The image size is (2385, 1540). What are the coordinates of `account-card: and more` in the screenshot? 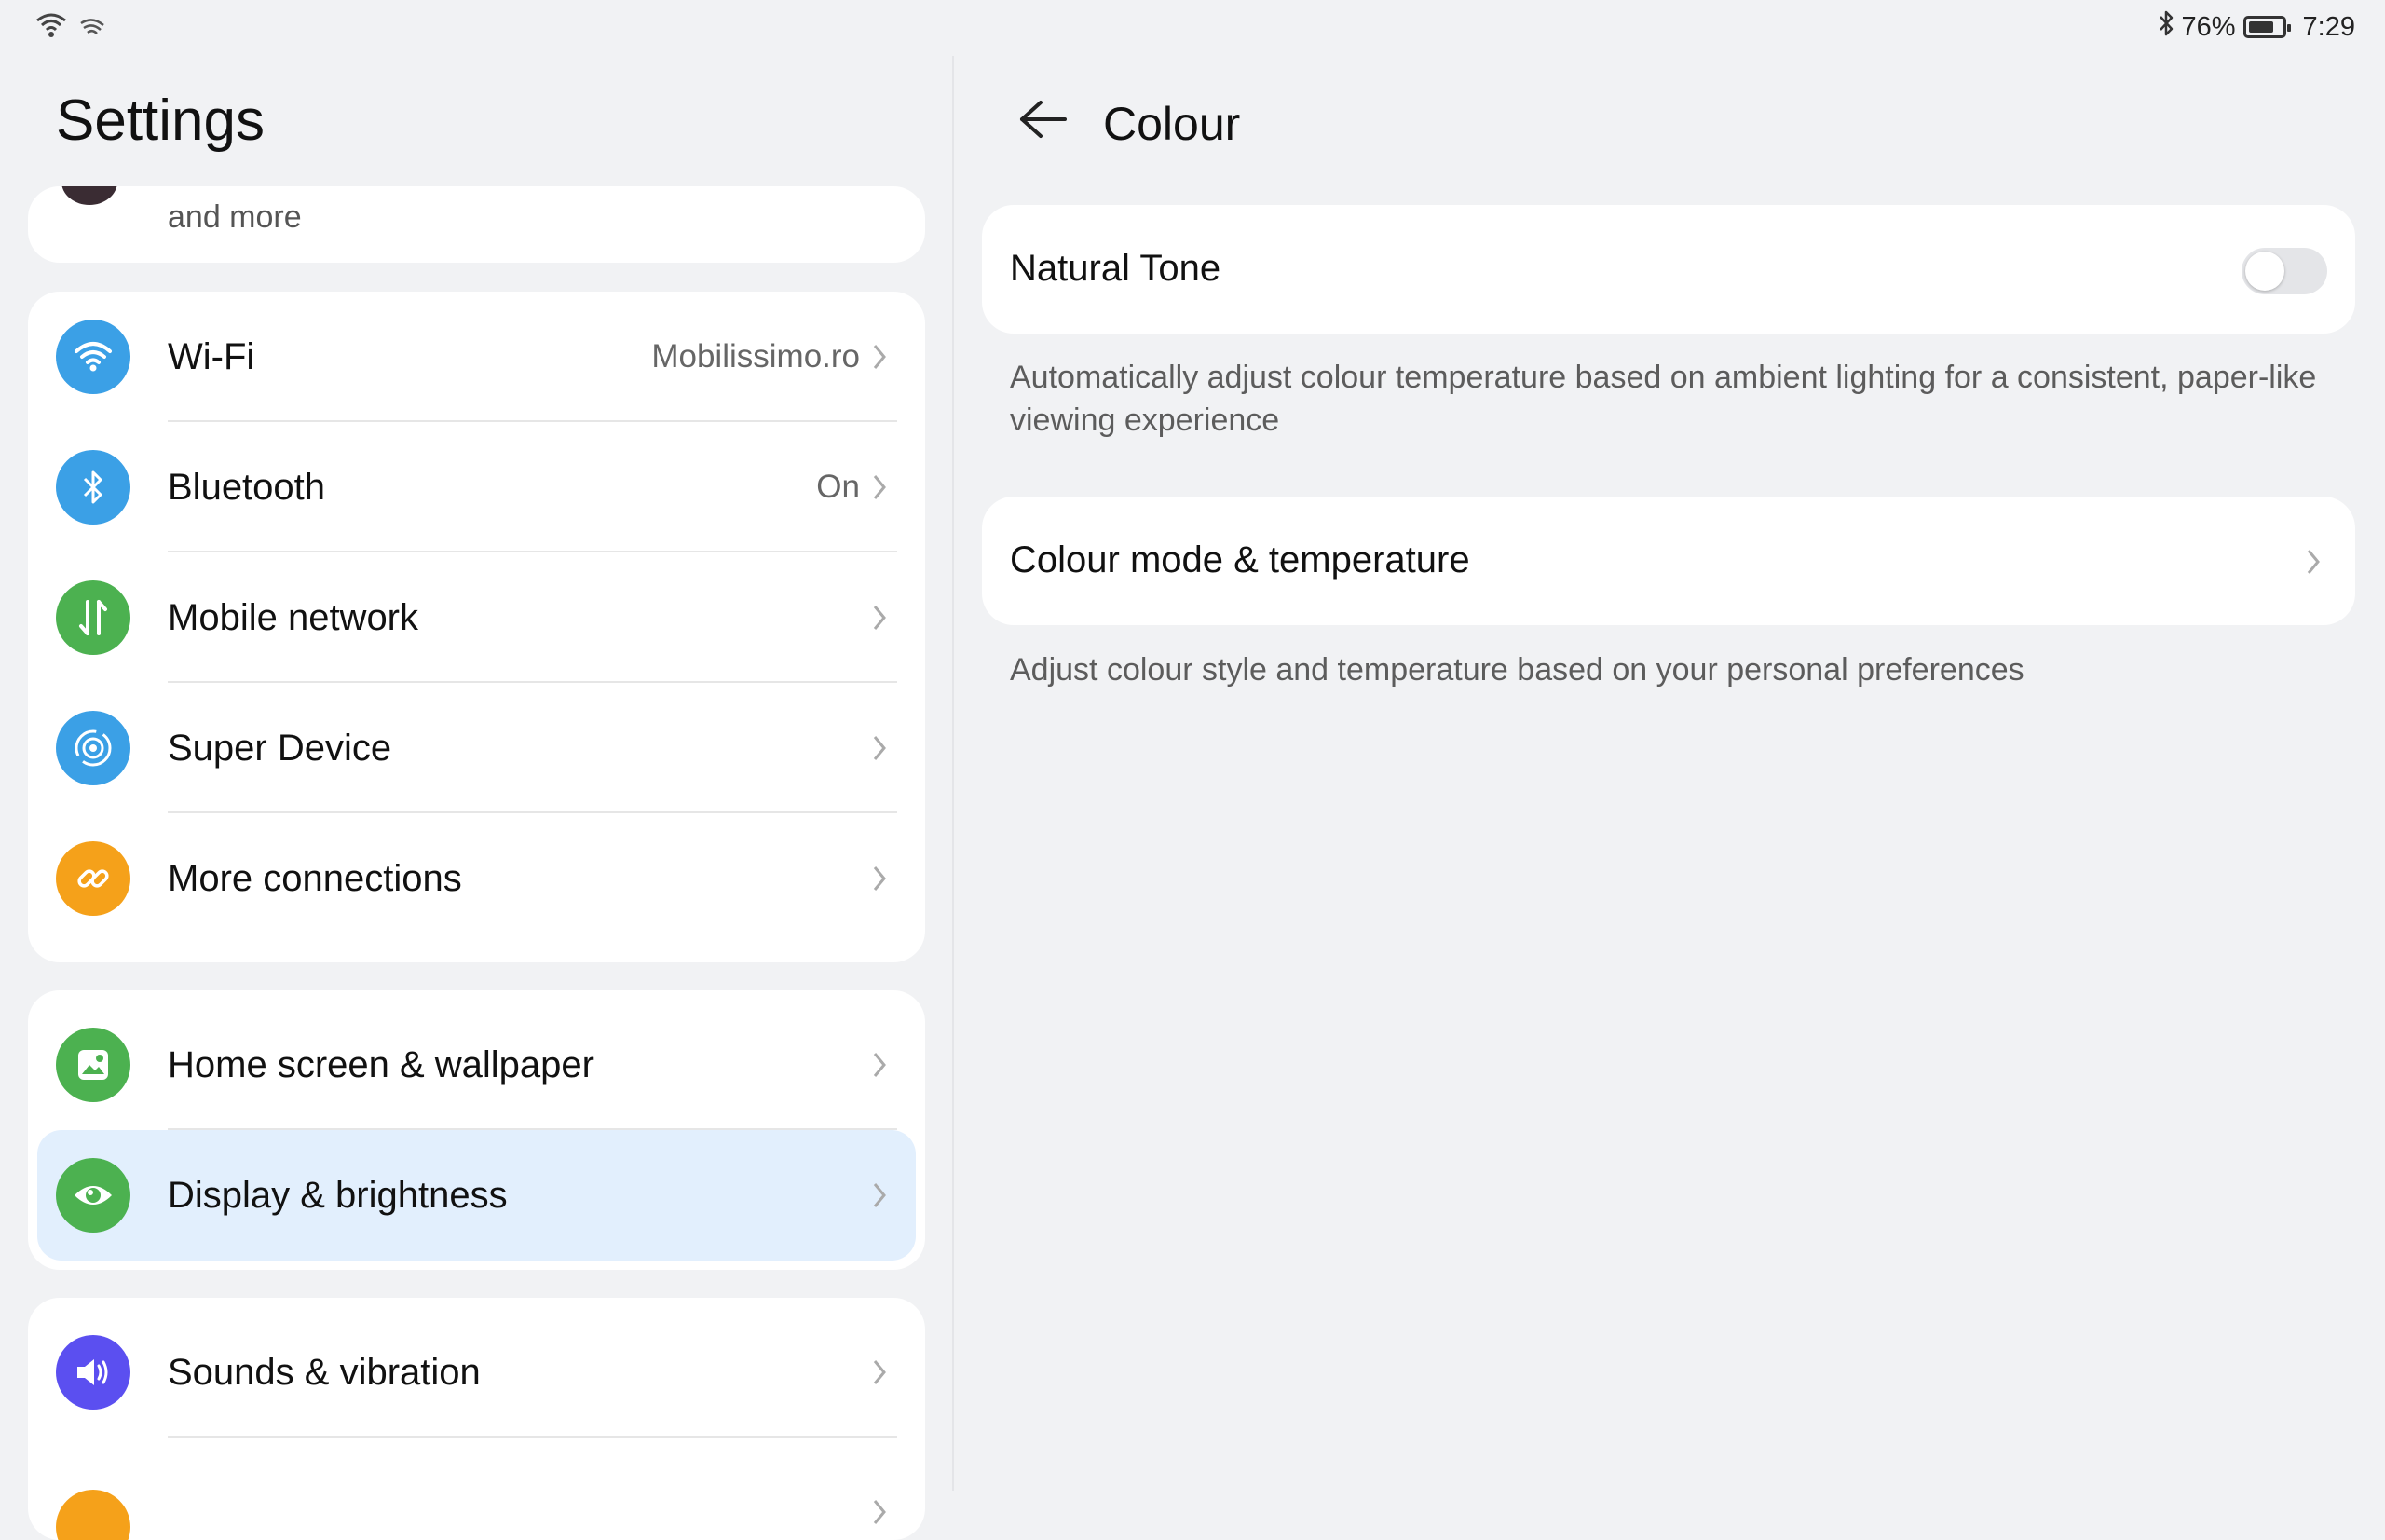 It's located at (476, 224).